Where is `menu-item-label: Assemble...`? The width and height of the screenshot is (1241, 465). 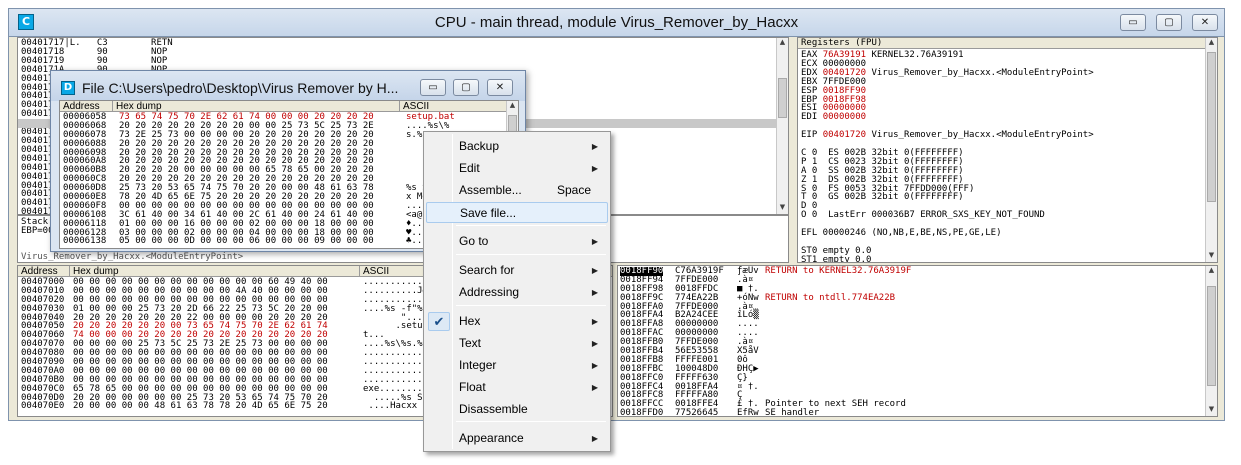
menu-item-label: Assemble... is located at coordinates (490, 190).